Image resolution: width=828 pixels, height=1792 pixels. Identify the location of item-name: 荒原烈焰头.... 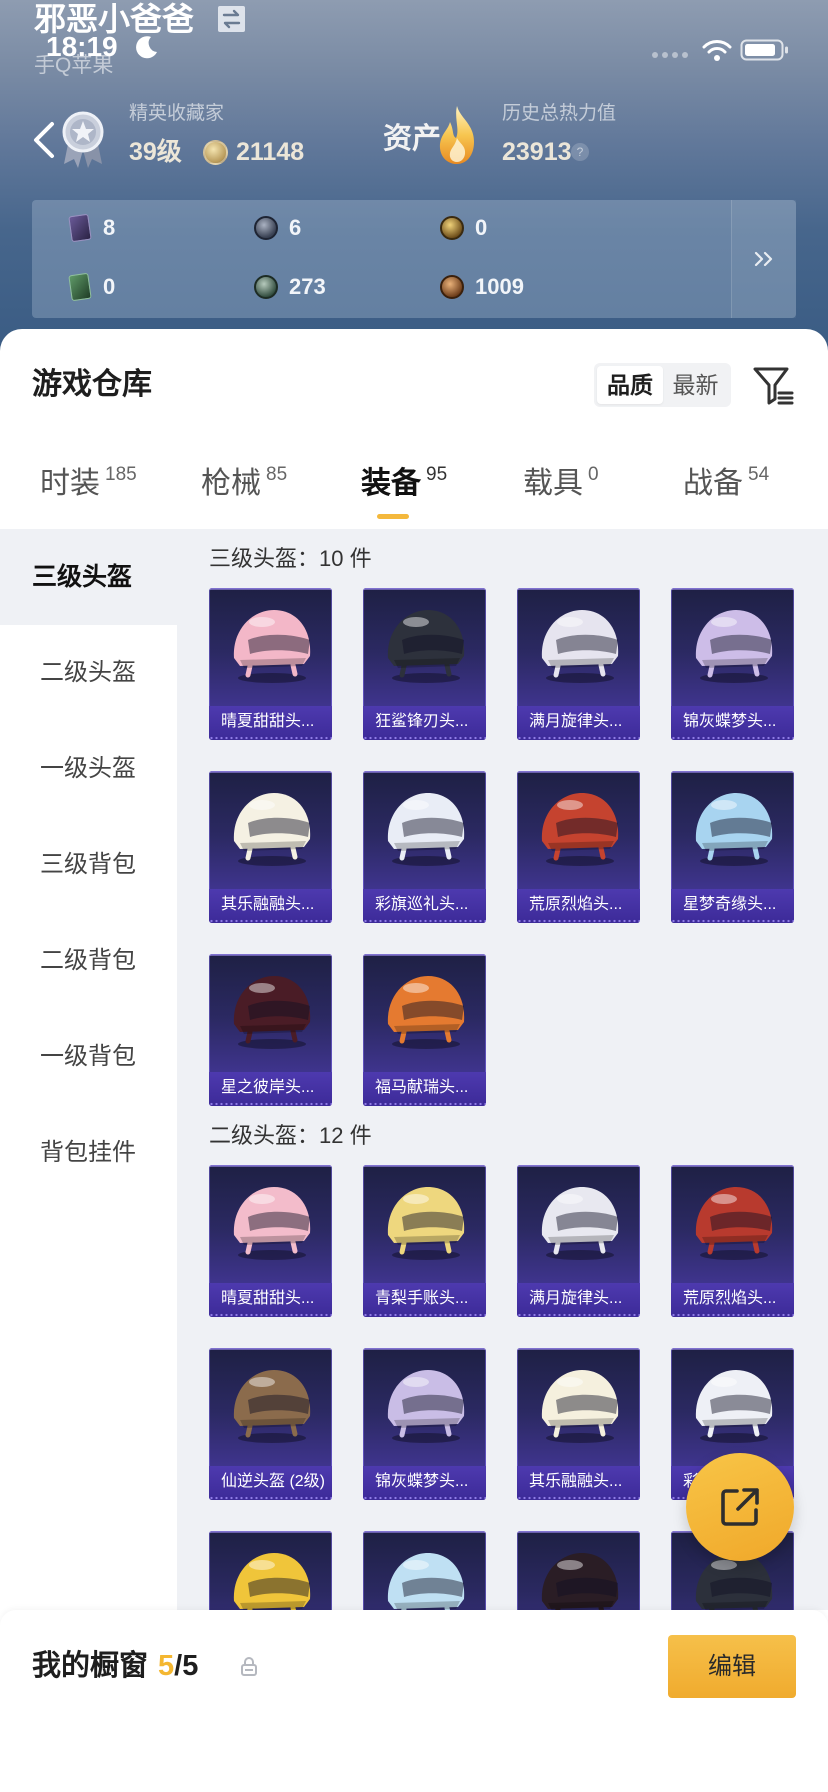
(732, 1300).